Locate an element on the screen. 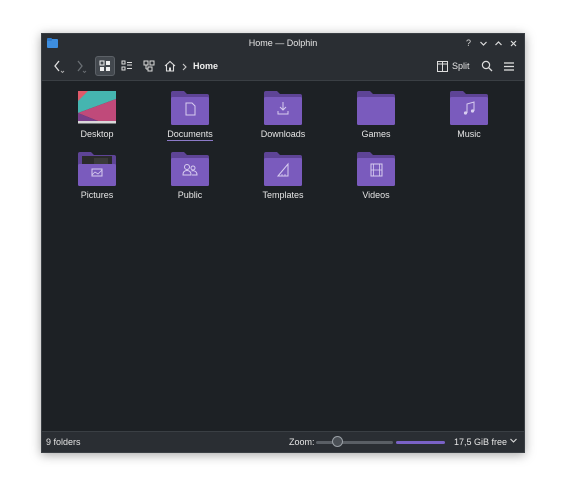  folder-item-music: Music is located at coordinates (469, 115).